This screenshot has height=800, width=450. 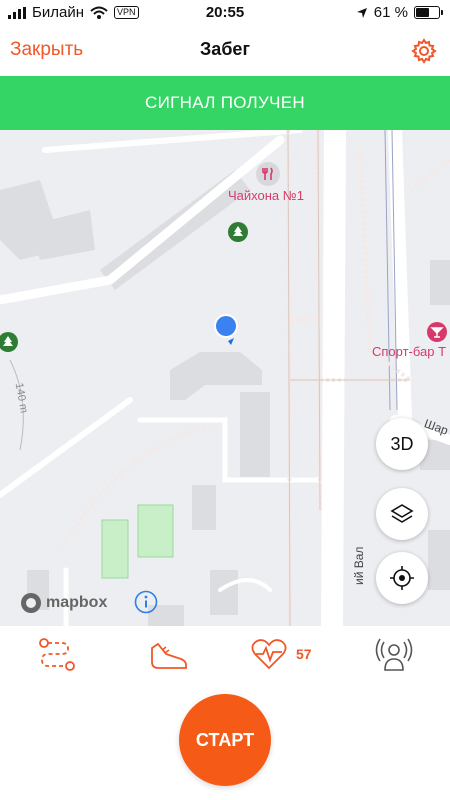 What do you see at coordinates (390, 12) in the screenshot?
I see `battery-percent: 61 %` at bounding box center [390, 12].